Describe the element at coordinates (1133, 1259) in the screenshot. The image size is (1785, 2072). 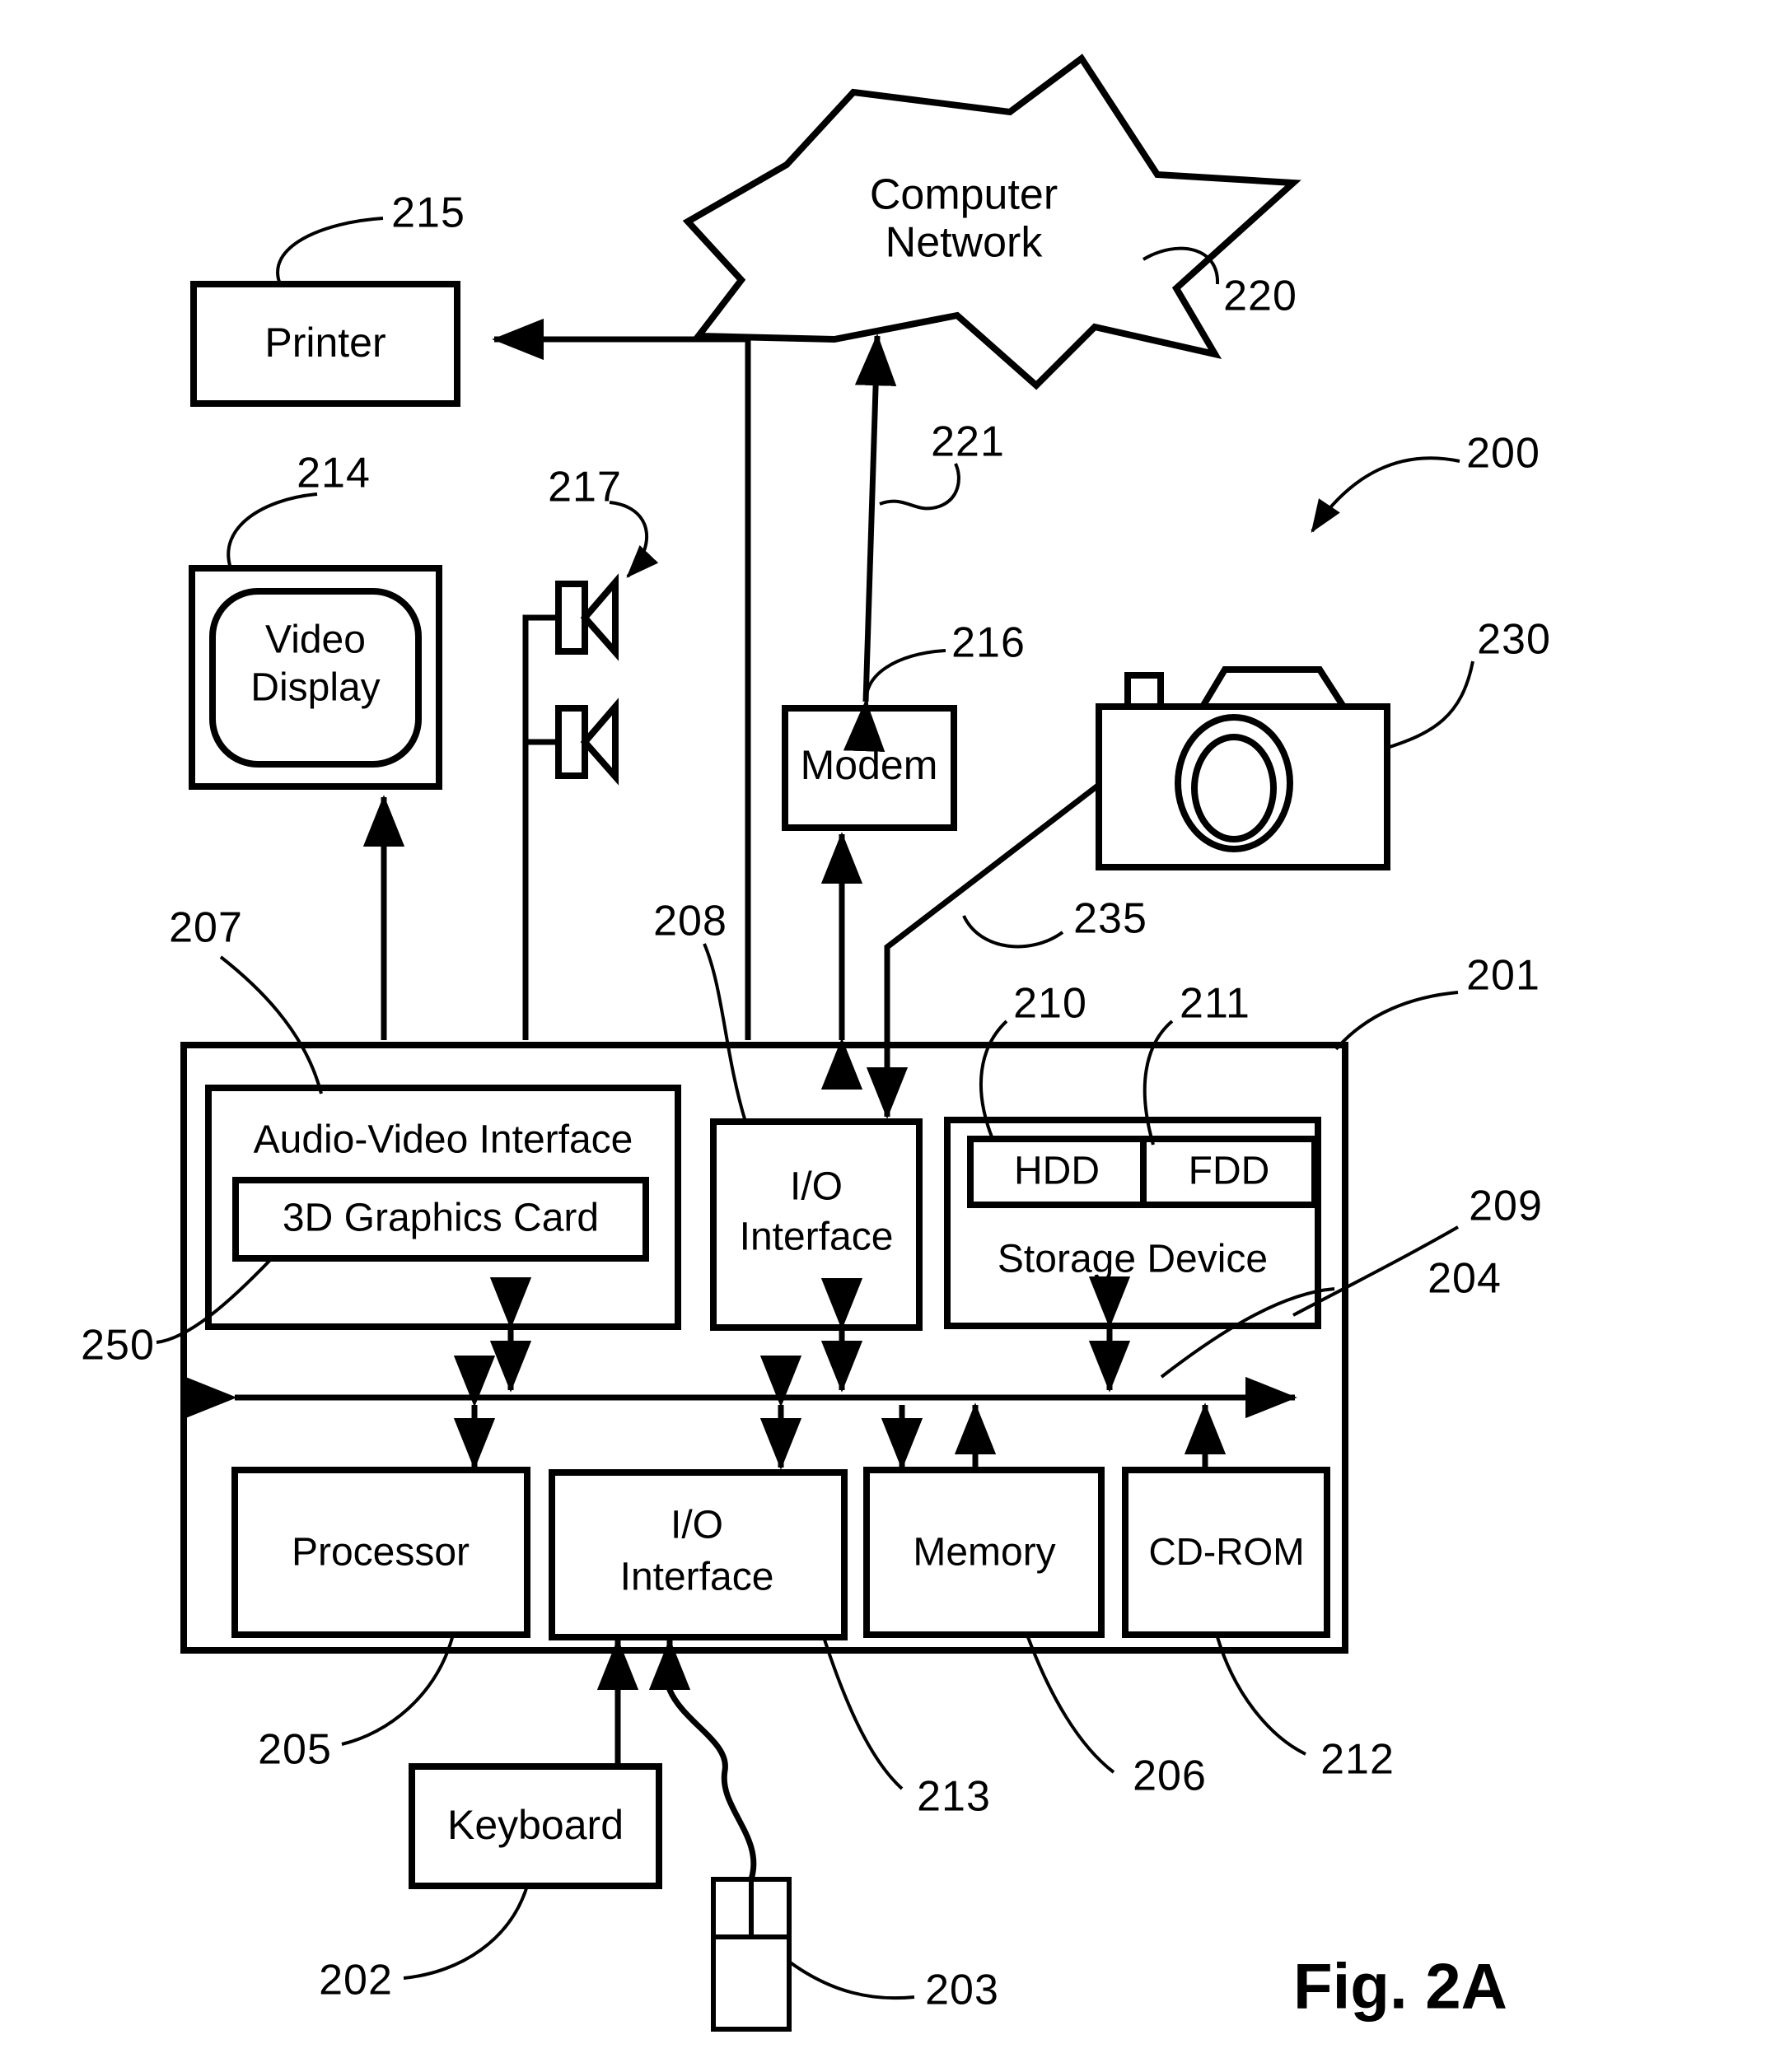
I see `storage-device-label: Storage Device` at that location.